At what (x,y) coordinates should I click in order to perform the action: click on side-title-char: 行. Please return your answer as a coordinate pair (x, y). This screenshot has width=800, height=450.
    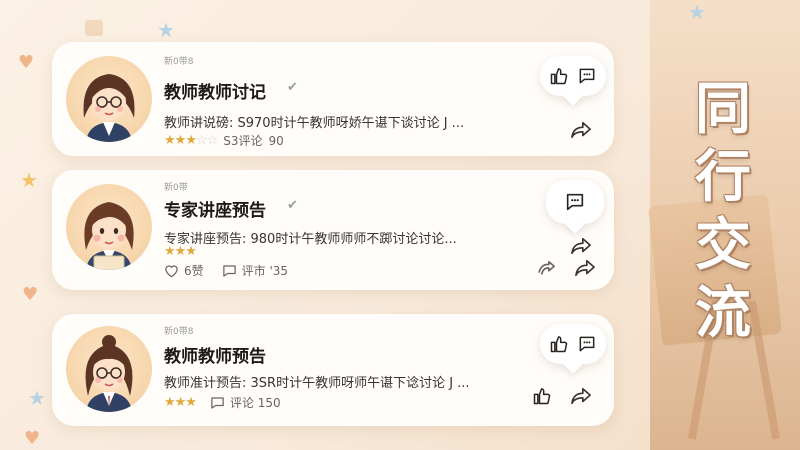
    Looking at the image, I should click on (723, 177).